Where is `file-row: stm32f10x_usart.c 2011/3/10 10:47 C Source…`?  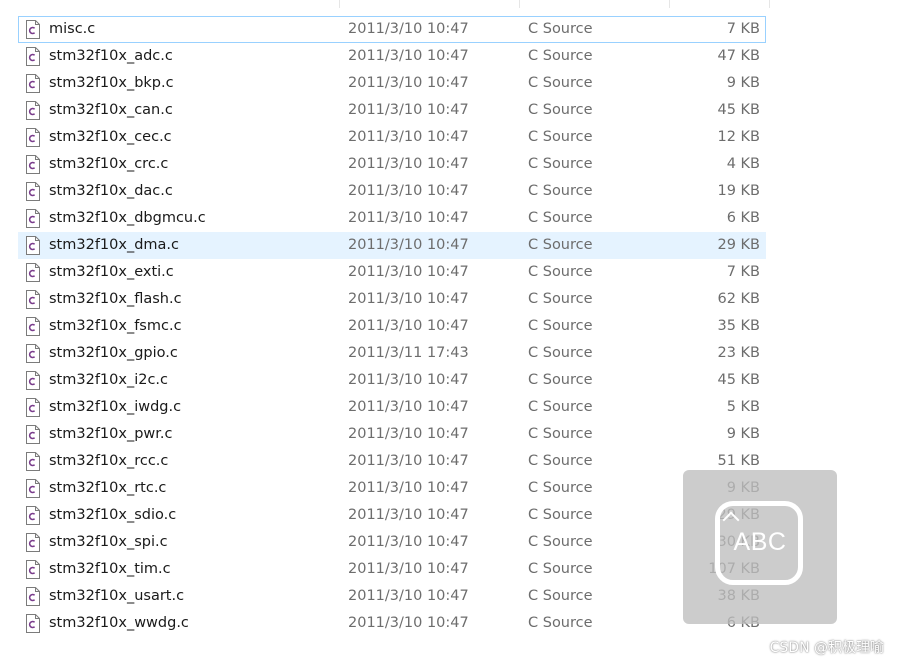 file-row: stm32f10x_usart.c 2011/3/10 10:47 C Source… is located at coordinates (392, 596).